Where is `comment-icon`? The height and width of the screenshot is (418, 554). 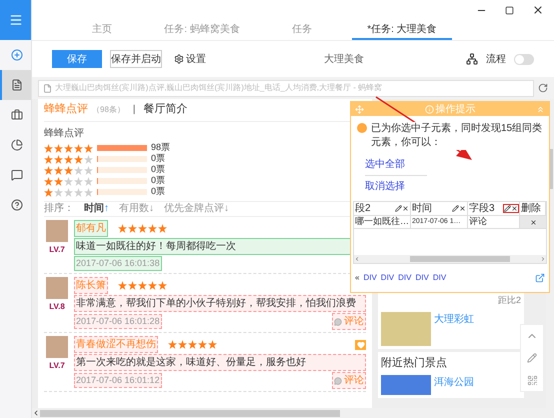 comment-icon is located at coordinates (338, 322).